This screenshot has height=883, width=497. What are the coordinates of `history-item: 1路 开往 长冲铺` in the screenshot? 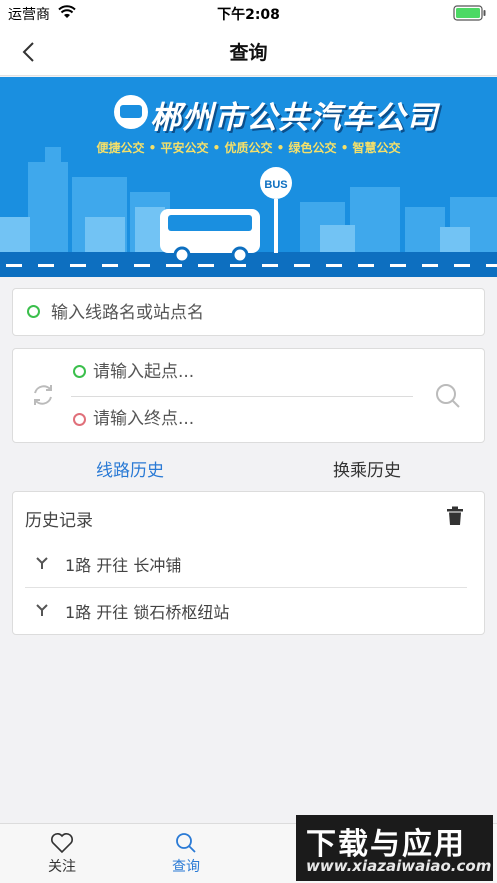 It's located at (249, 564).